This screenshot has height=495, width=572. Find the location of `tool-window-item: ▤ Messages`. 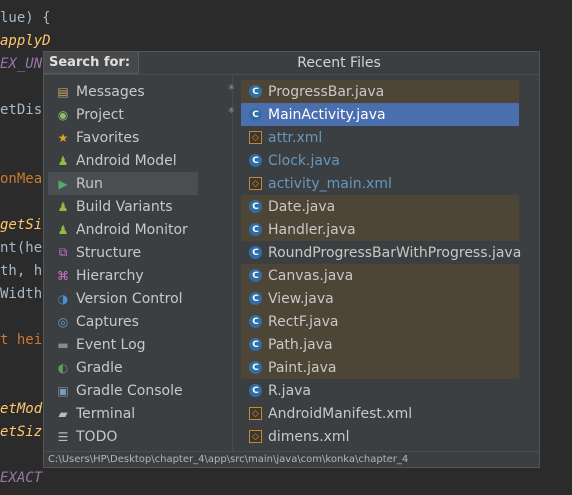

tool-window-item: ▤ Messages is located at coordinates (123, 91).